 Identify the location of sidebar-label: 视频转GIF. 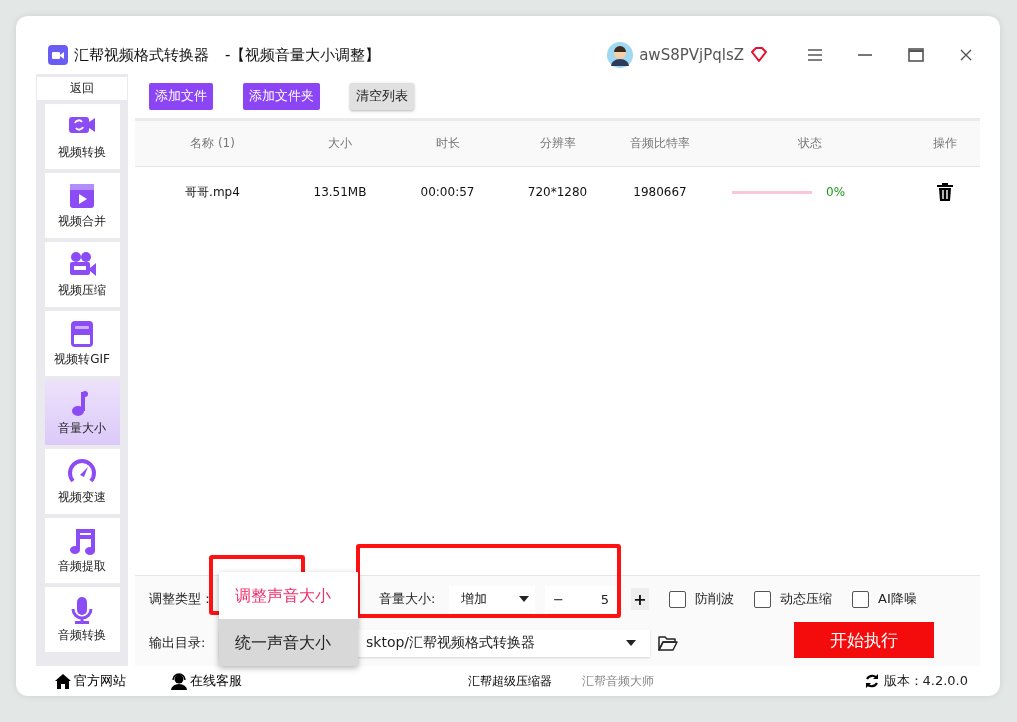
(82, 359).